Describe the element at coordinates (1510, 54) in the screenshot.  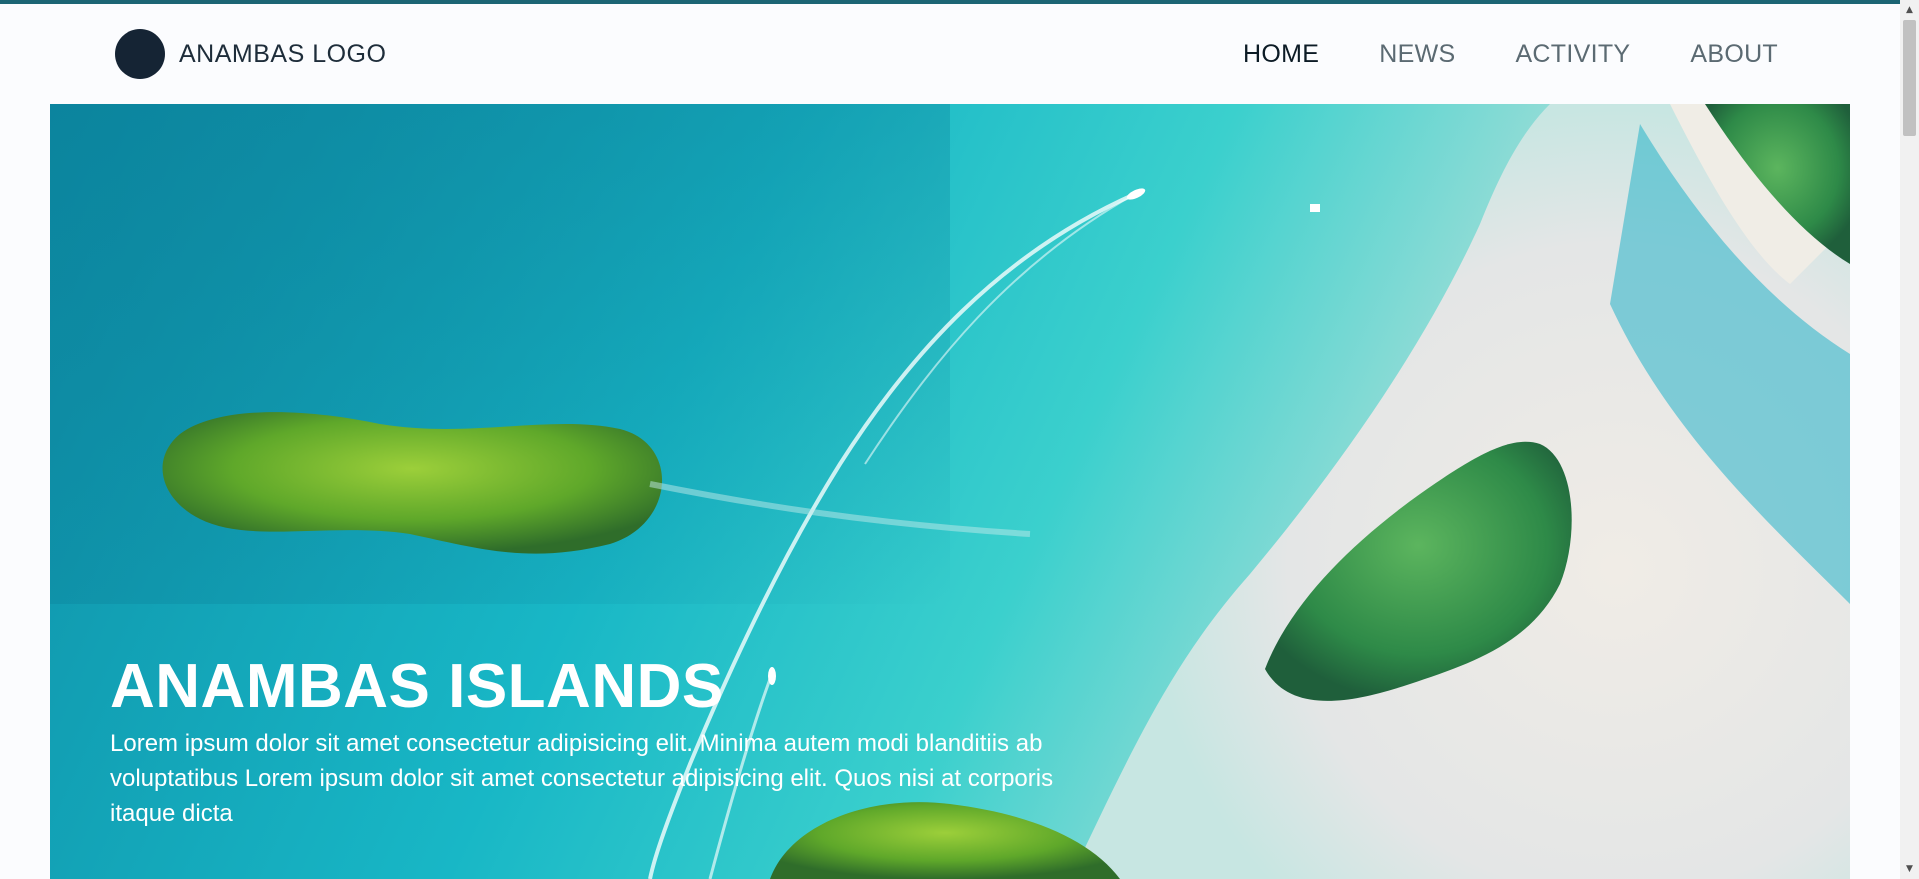
I see `main-nav: HOME NEWS ACTIVITY ABOUT` at that location.